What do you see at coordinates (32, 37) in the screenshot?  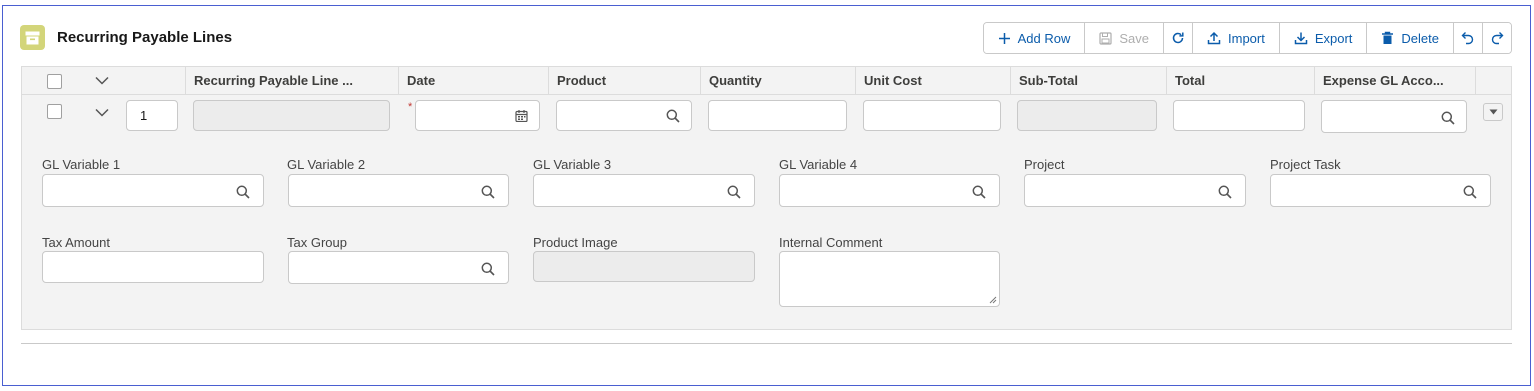 I see `archive-box-icon` at bounding box center [32, 37].